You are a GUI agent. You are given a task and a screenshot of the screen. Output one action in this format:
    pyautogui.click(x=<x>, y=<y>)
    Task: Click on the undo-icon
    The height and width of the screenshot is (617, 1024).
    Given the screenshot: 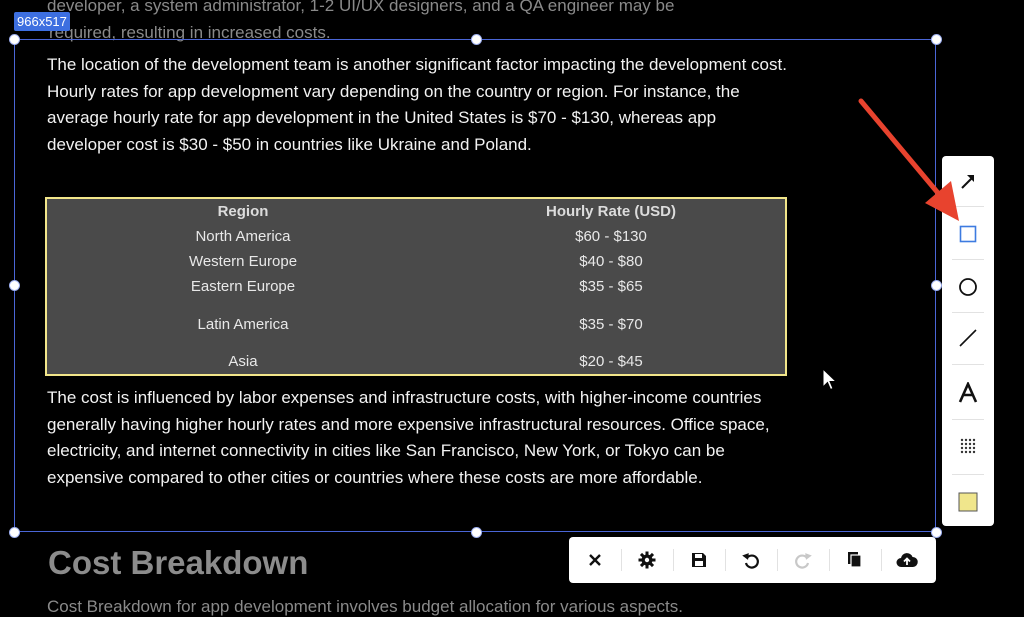 What is the action you would take?
    pyautogui.click(x=750, y=561)
    